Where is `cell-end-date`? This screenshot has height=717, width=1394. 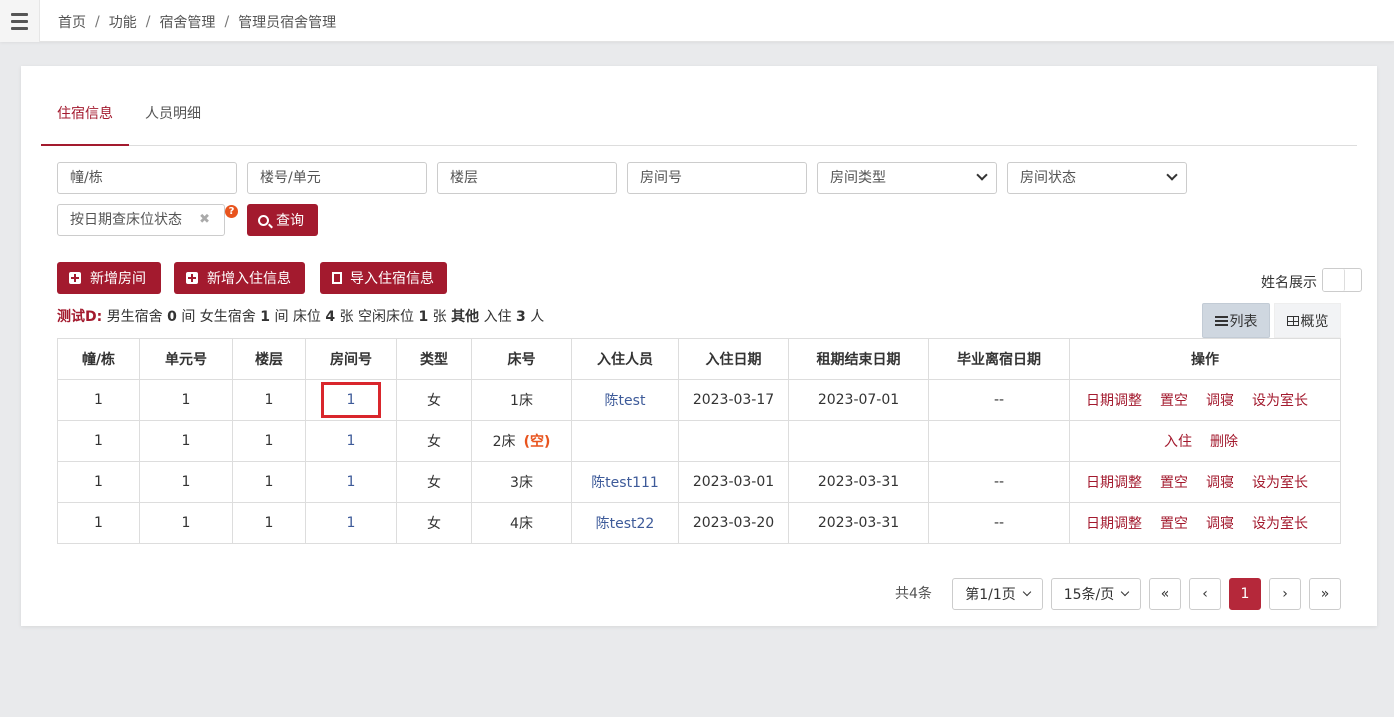 cell-end-date is located at coordinates (858, 441).